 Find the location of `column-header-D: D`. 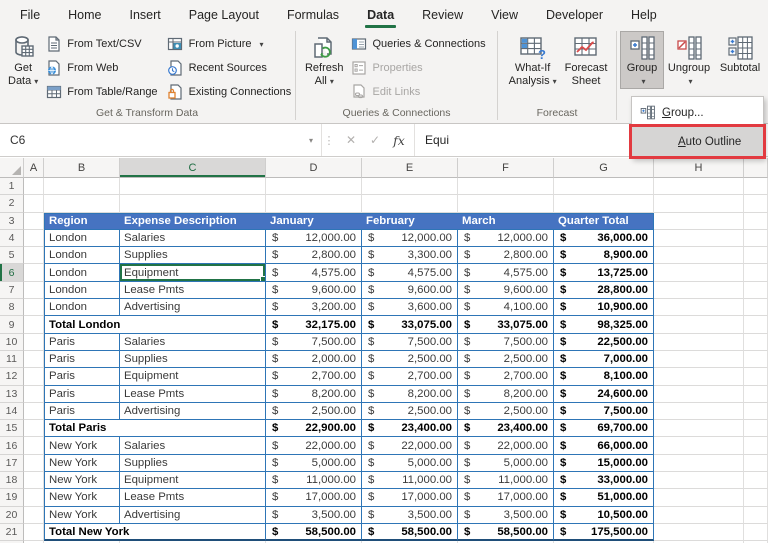

column-header-D: D is located at coordinates (314, 168).